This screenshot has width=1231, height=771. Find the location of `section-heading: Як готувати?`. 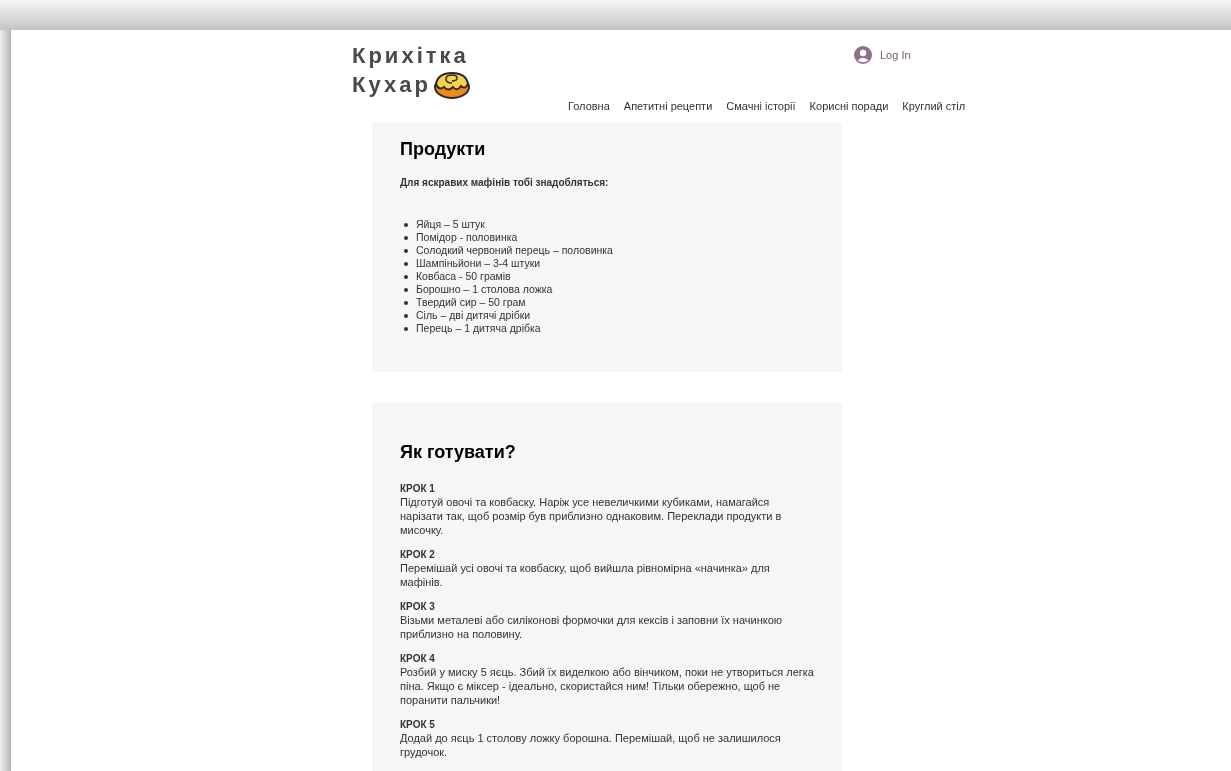

section-heading: Як готувати? is located at coordinates (458, 452).